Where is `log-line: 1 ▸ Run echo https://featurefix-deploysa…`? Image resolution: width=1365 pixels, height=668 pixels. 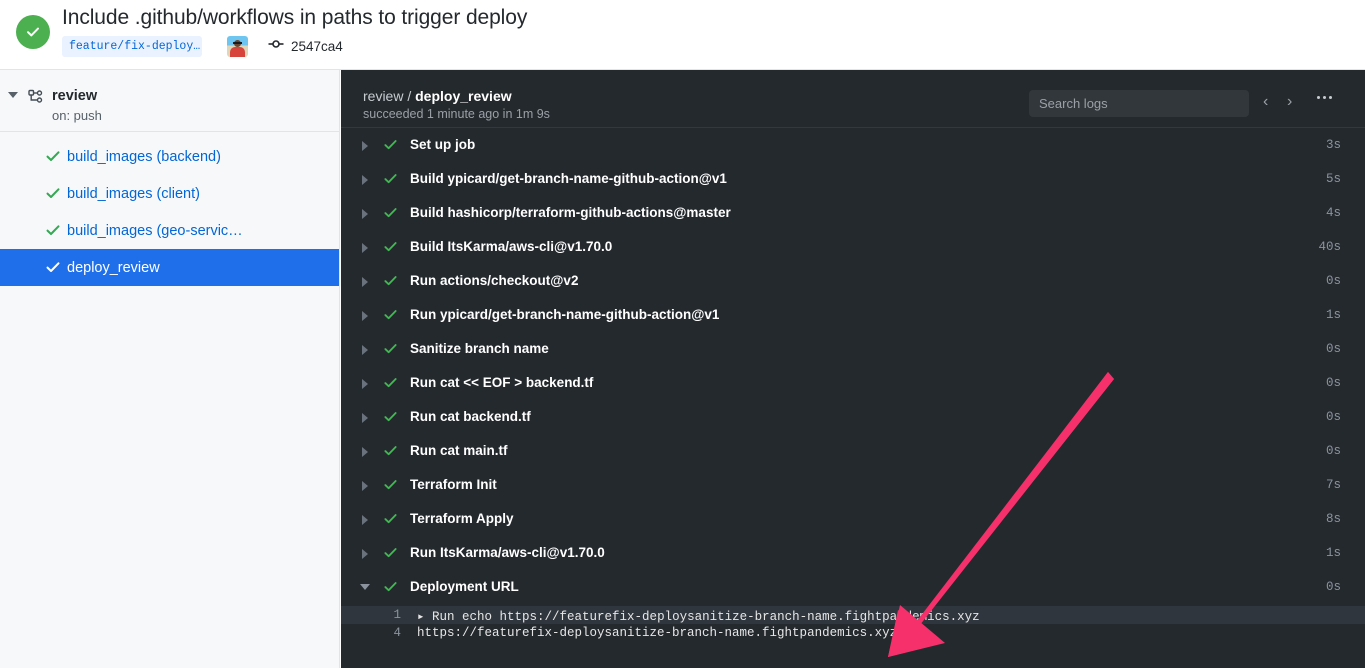
log-line: 1 ▸ Run echo https://featurefix-deploysa… is located at coordinates (853, 615).